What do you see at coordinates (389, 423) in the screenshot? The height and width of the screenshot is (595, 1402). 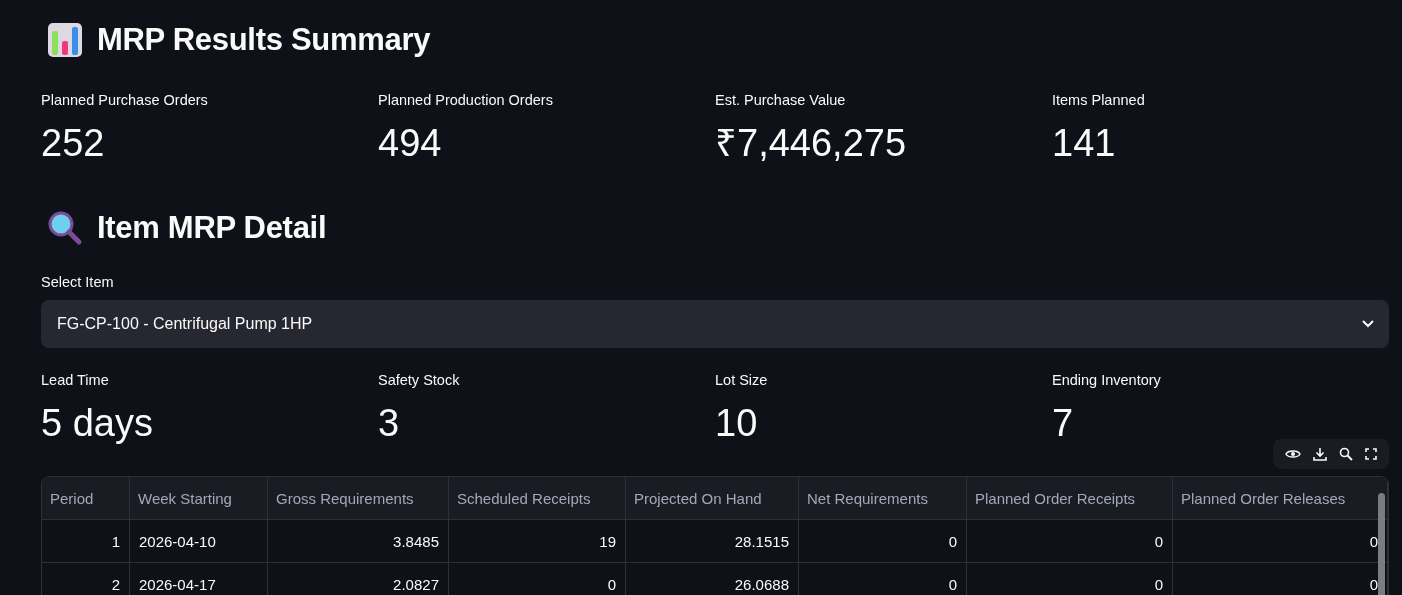 I see `metric-value: 3` at bounding box center [389, 423].